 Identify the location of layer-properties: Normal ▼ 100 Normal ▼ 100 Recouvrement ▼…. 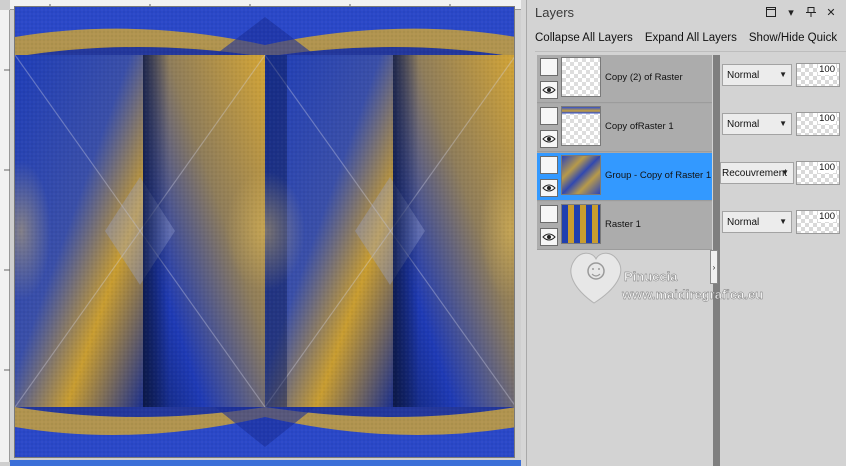
(783, 152).